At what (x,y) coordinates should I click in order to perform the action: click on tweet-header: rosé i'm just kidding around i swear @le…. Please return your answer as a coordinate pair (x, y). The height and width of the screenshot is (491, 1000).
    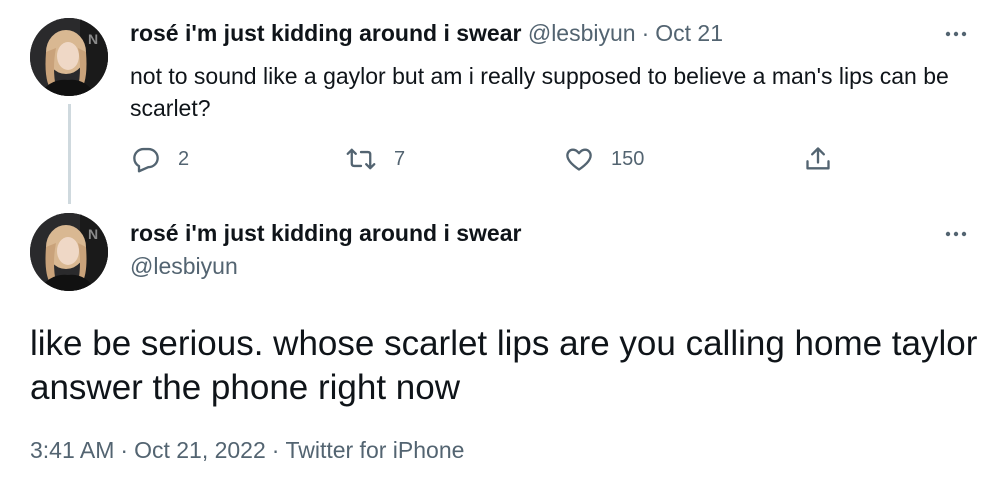
    Looking at the image, I should click on (426, 33).